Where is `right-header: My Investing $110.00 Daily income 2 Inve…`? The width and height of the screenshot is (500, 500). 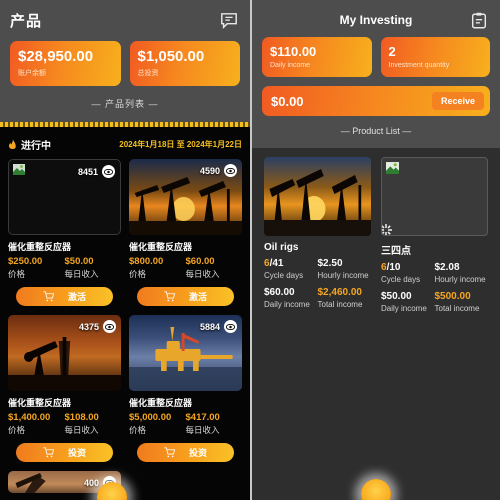 right-header: My Investing $110.00 Daily income 2 Inve… is located at coordinates (376, 74).